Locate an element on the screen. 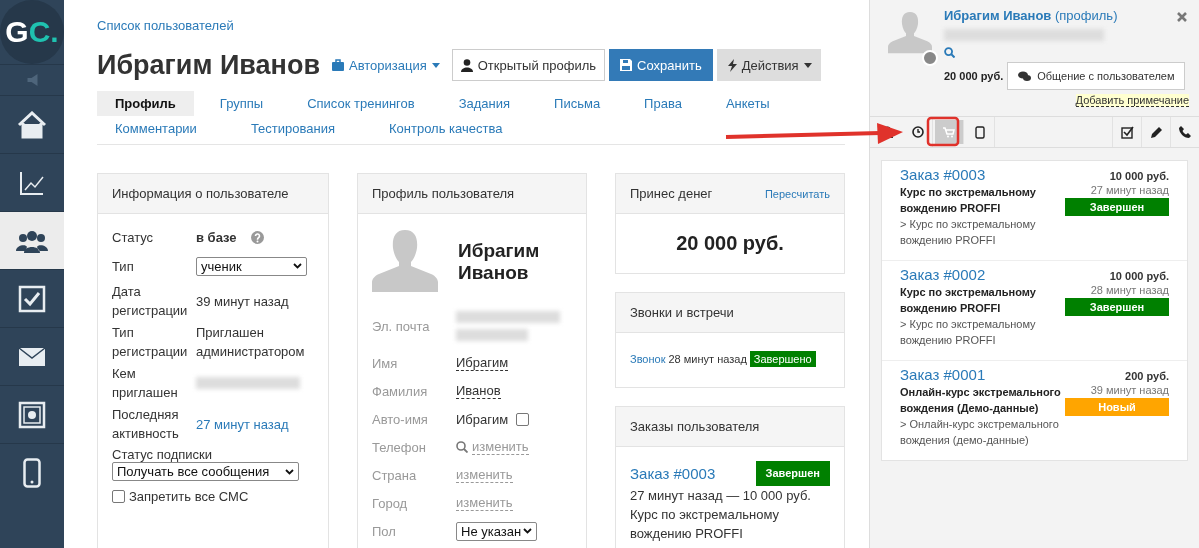 The image size is (1199, 548). public-profile-button: Открытый профиль is located at coordinates (528, 65).